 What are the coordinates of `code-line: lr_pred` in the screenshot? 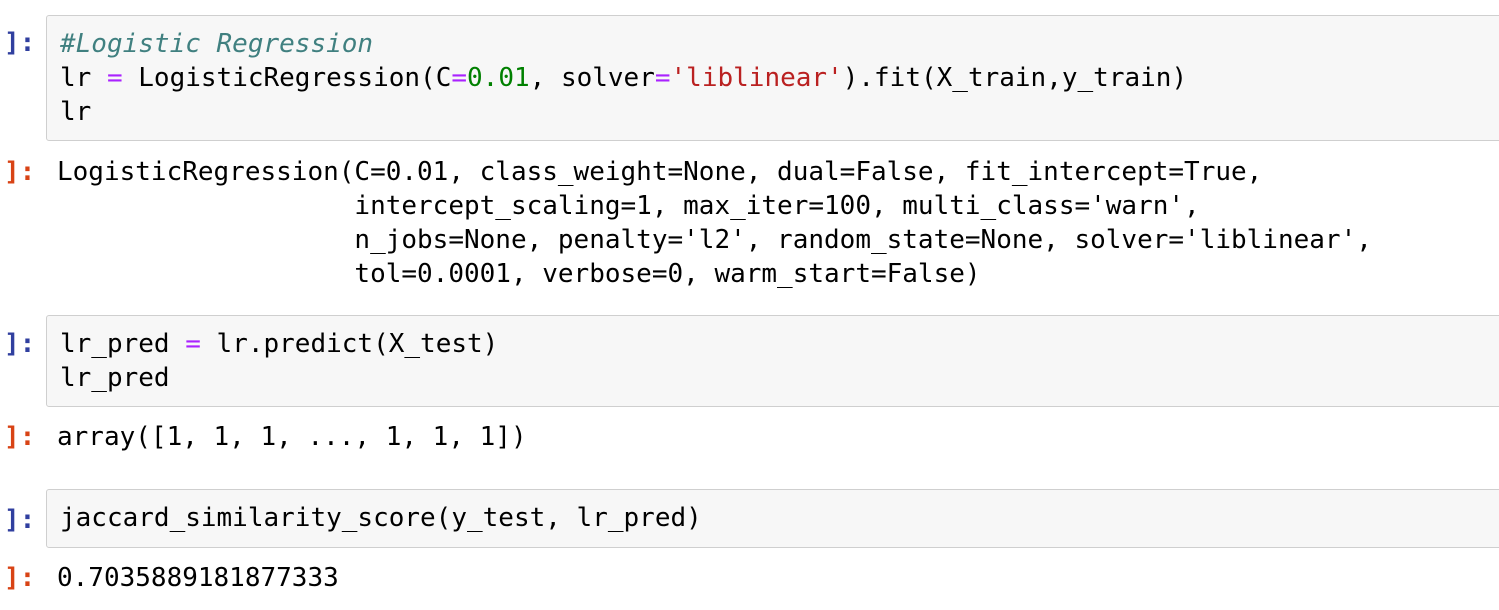 It's located at (779, 378).